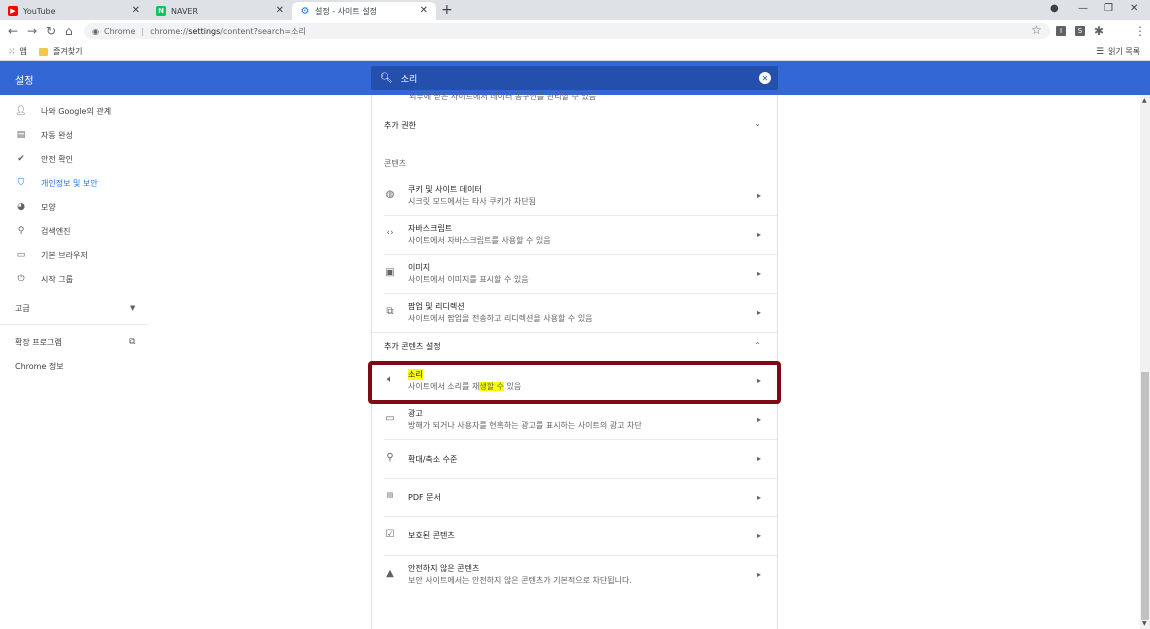  I want to click on scroll-down-icon: ▼, so click(1144, 623).